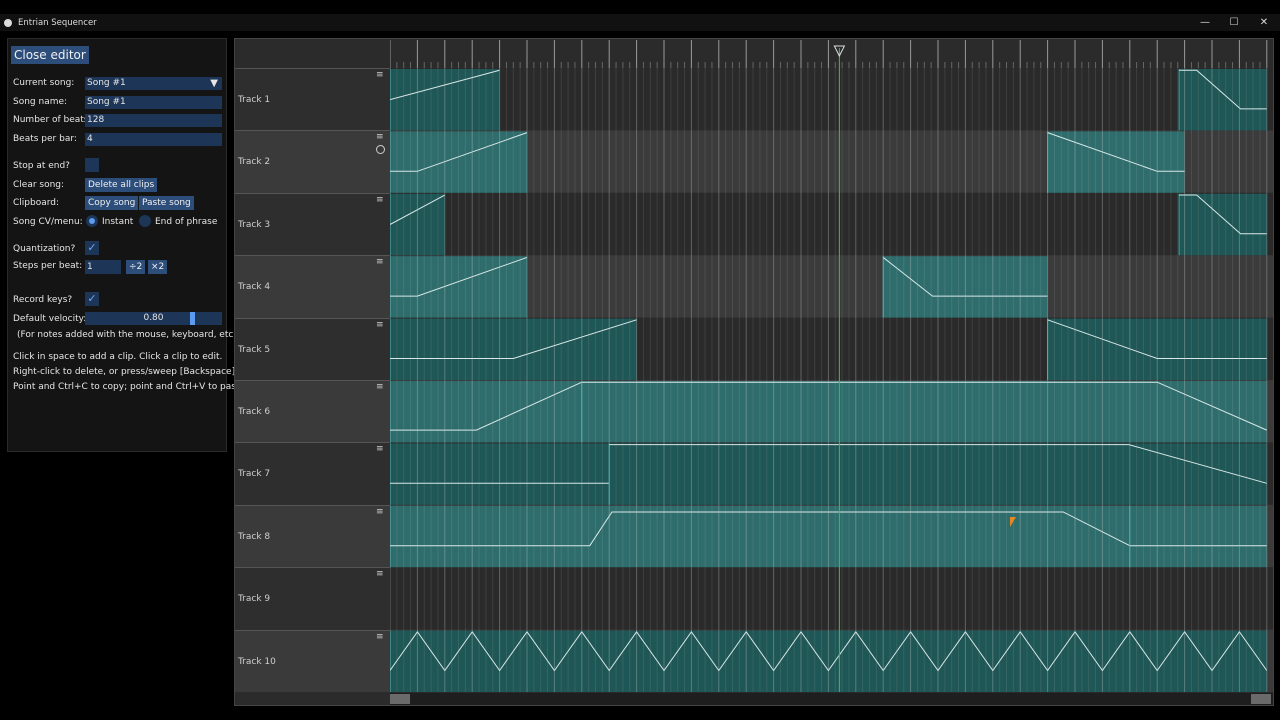  What do you see at coordinates (39, 185) in the screenshot?
I see `clear-song-label: Clear song:` at bounding box center [39, 185].